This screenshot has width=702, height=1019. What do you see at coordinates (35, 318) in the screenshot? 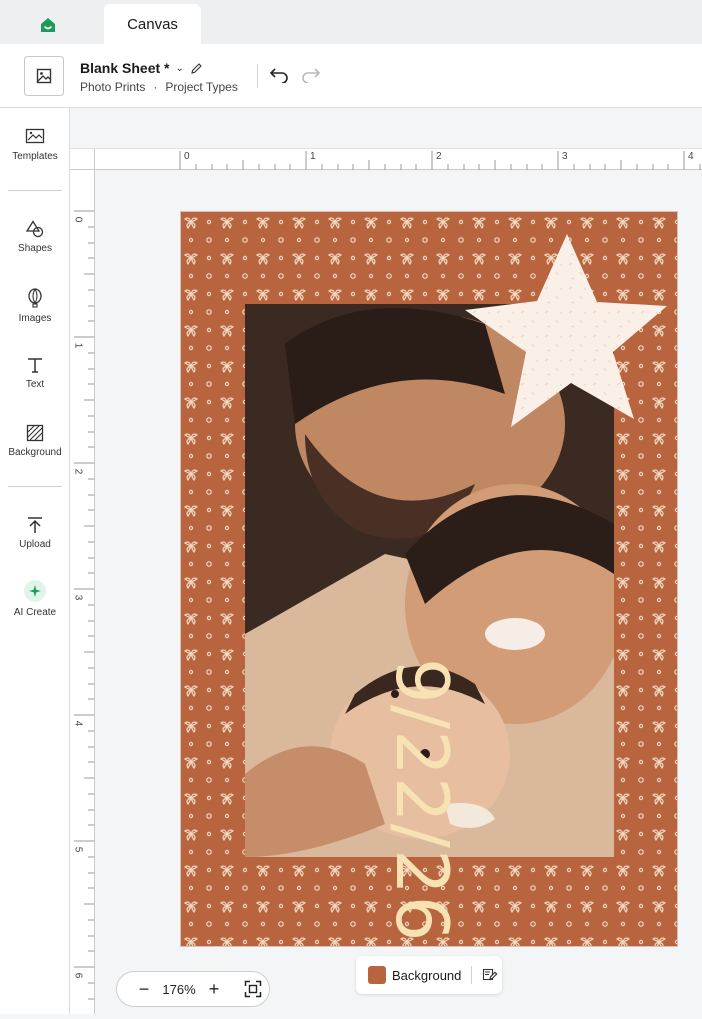
I see `sidebar-item-label: Images` at bounding box center [35, 318].